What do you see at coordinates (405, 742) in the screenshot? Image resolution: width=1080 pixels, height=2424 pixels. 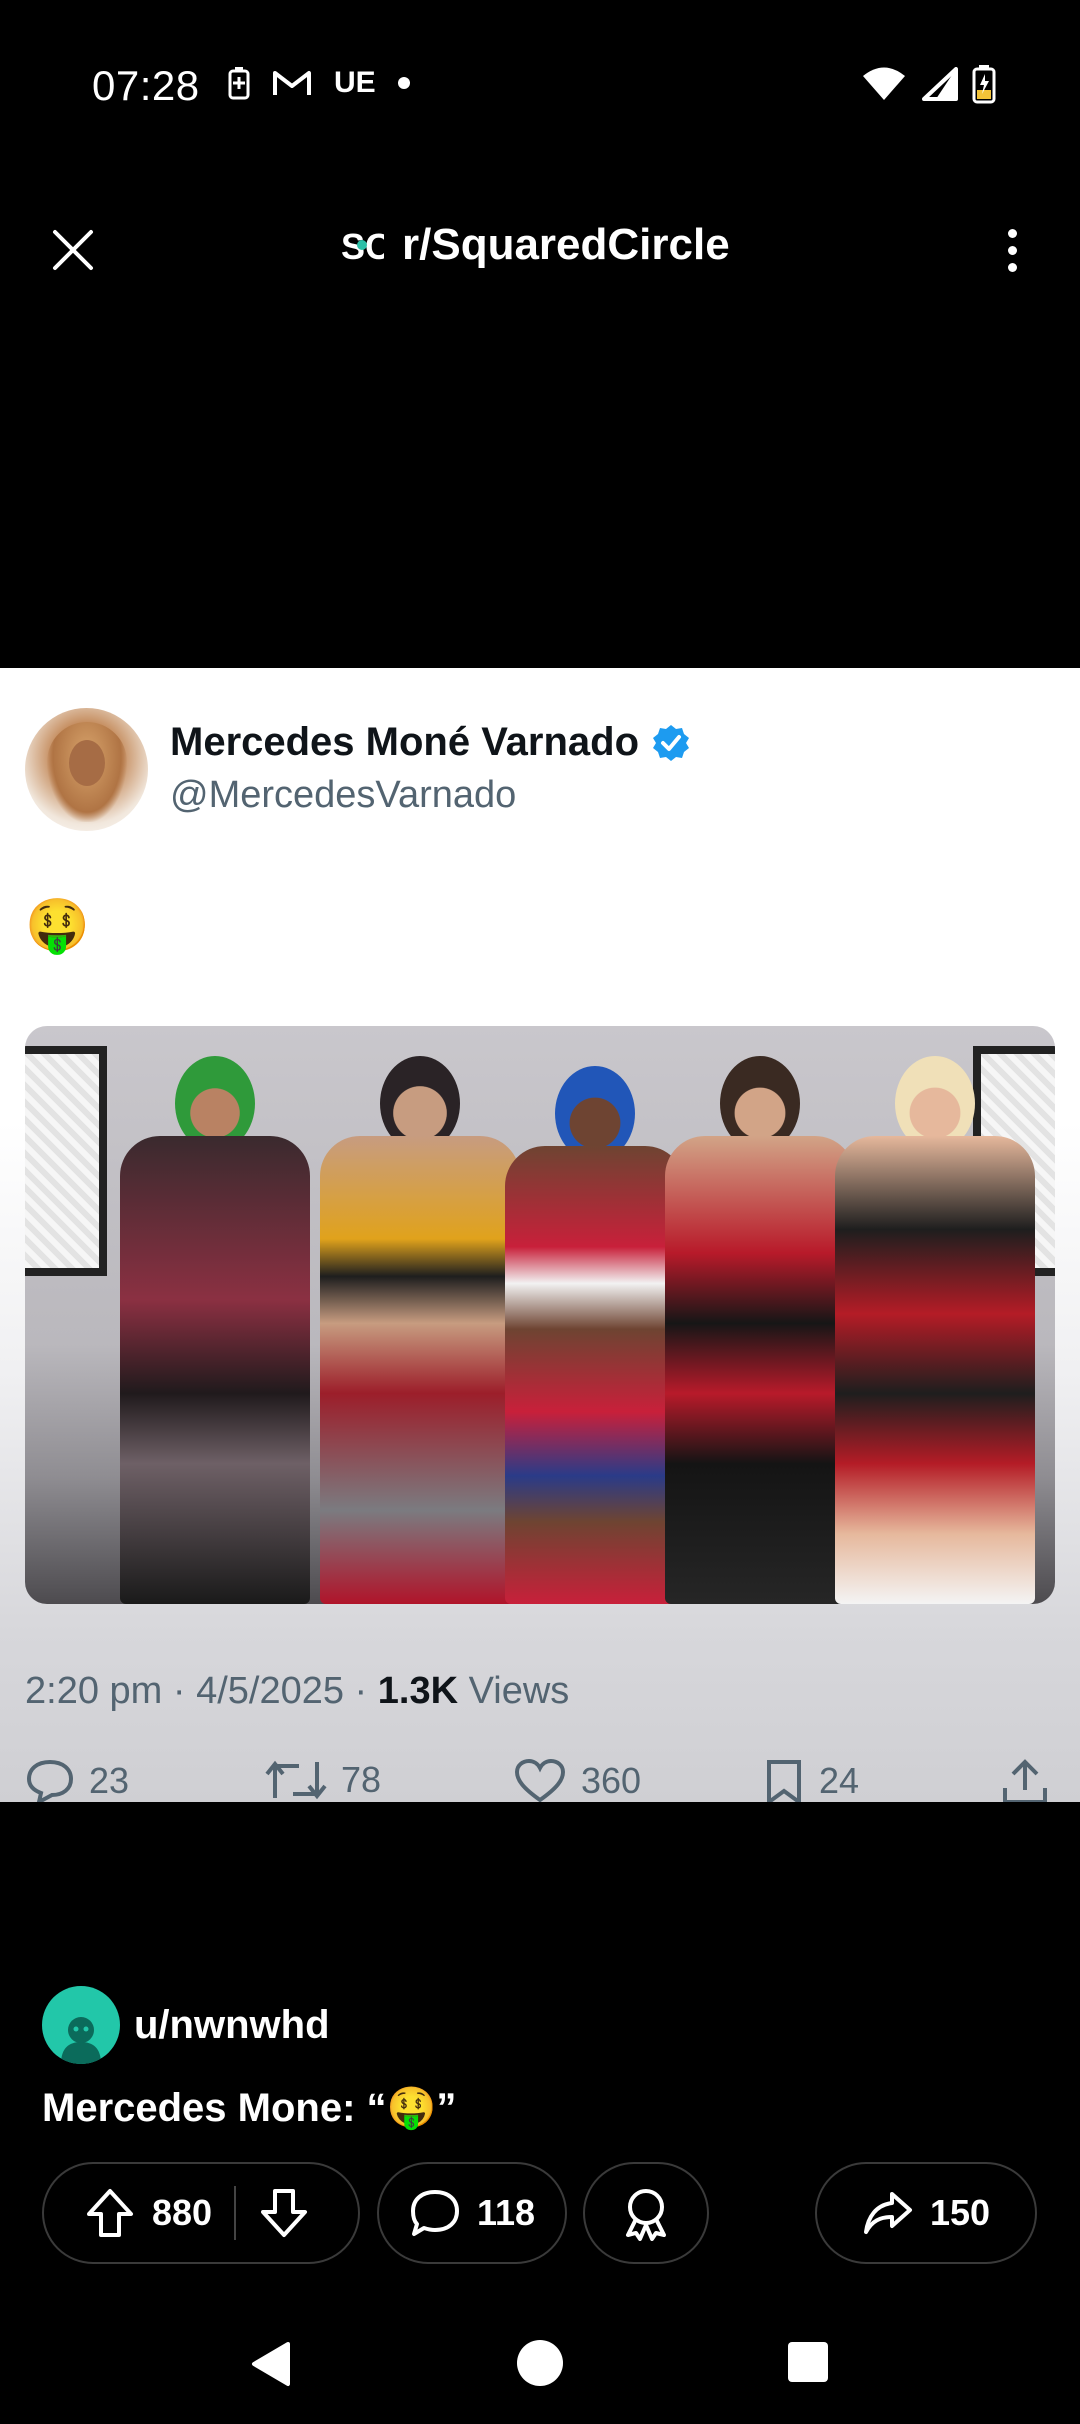 I see `tweet-display-name: Mercedes Moné Varnado` at bounding box center [405, 742].